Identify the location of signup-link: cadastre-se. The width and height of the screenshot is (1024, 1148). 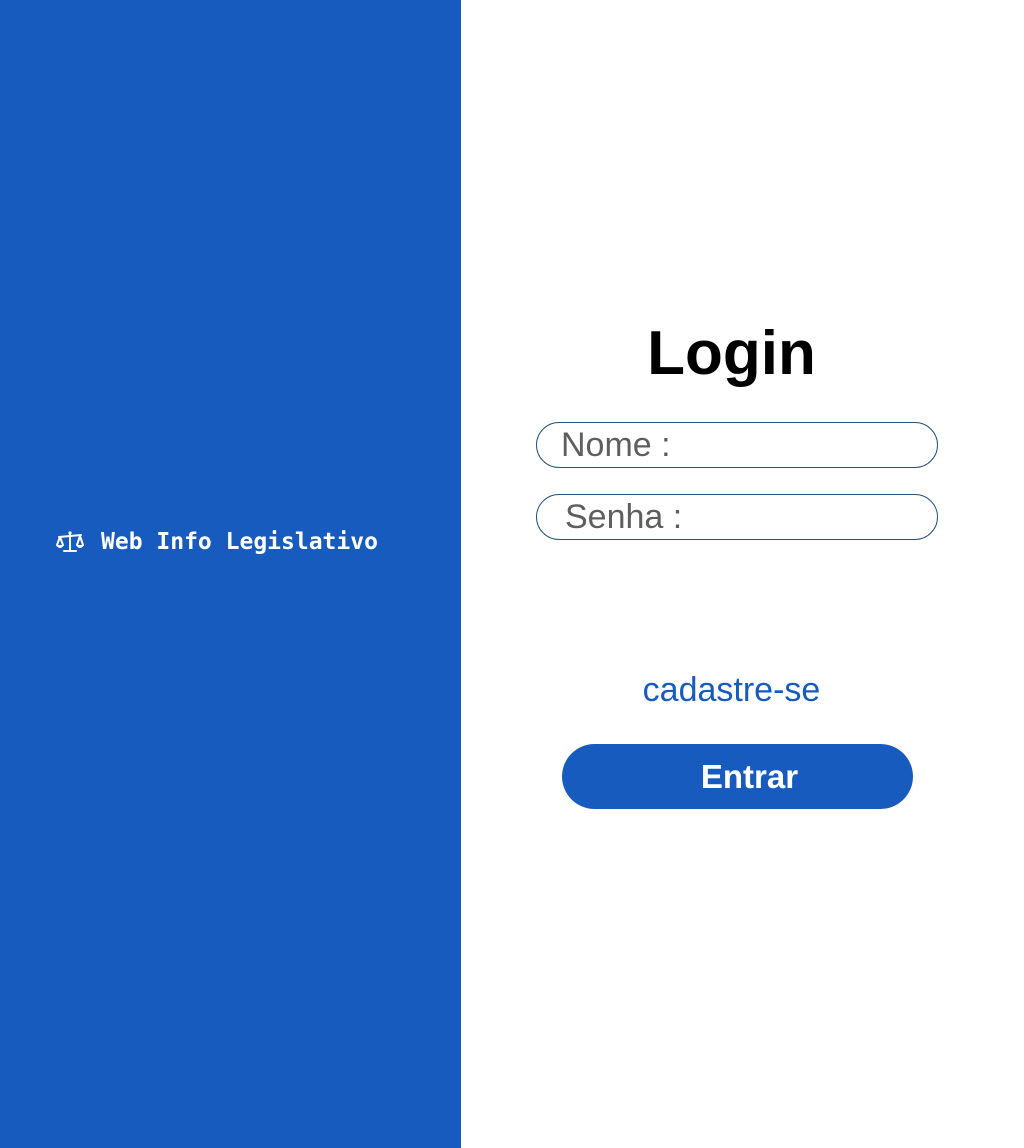
(731, 690).